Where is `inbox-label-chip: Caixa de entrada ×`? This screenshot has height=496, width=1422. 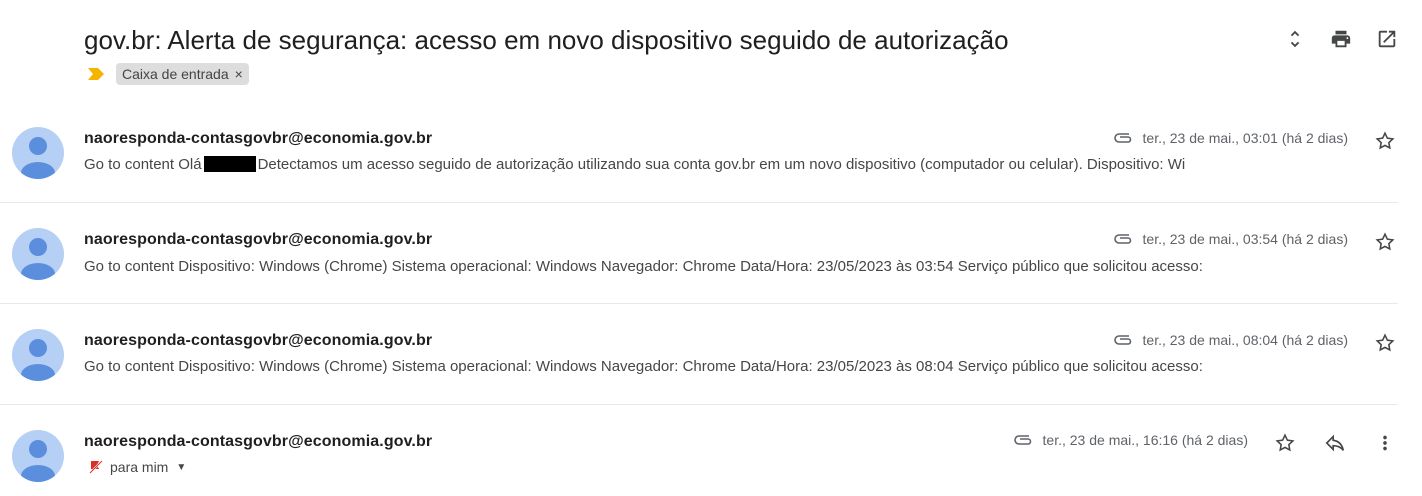
inbox-label-chip: Caixa de entrada × is located at coordinates (182, 74).